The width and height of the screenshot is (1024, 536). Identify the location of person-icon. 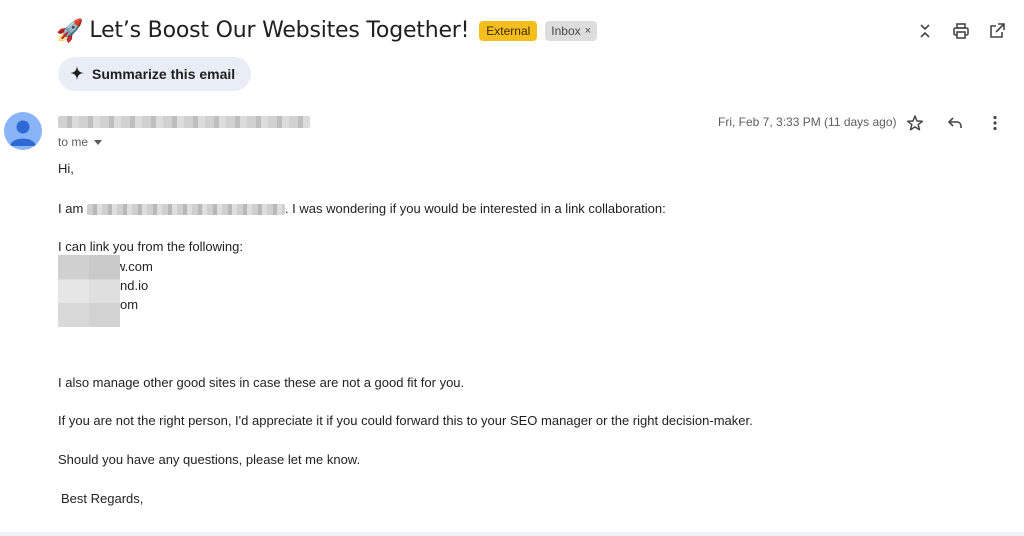
(23, 133).